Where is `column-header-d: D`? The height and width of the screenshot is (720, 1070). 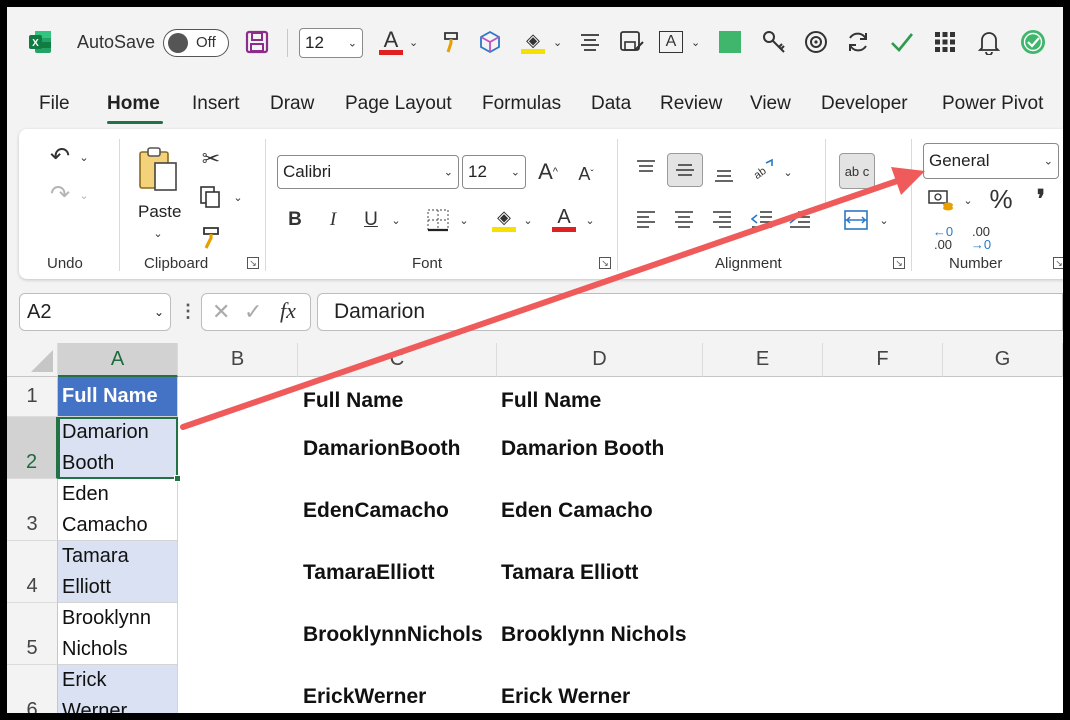 column-header-d: D is located at coordinates (600, 360).